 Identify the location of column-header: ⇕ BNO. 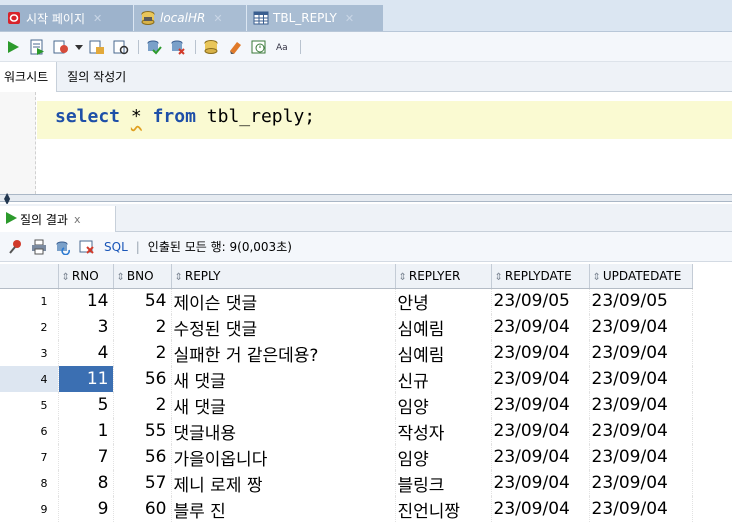
(142, 276).